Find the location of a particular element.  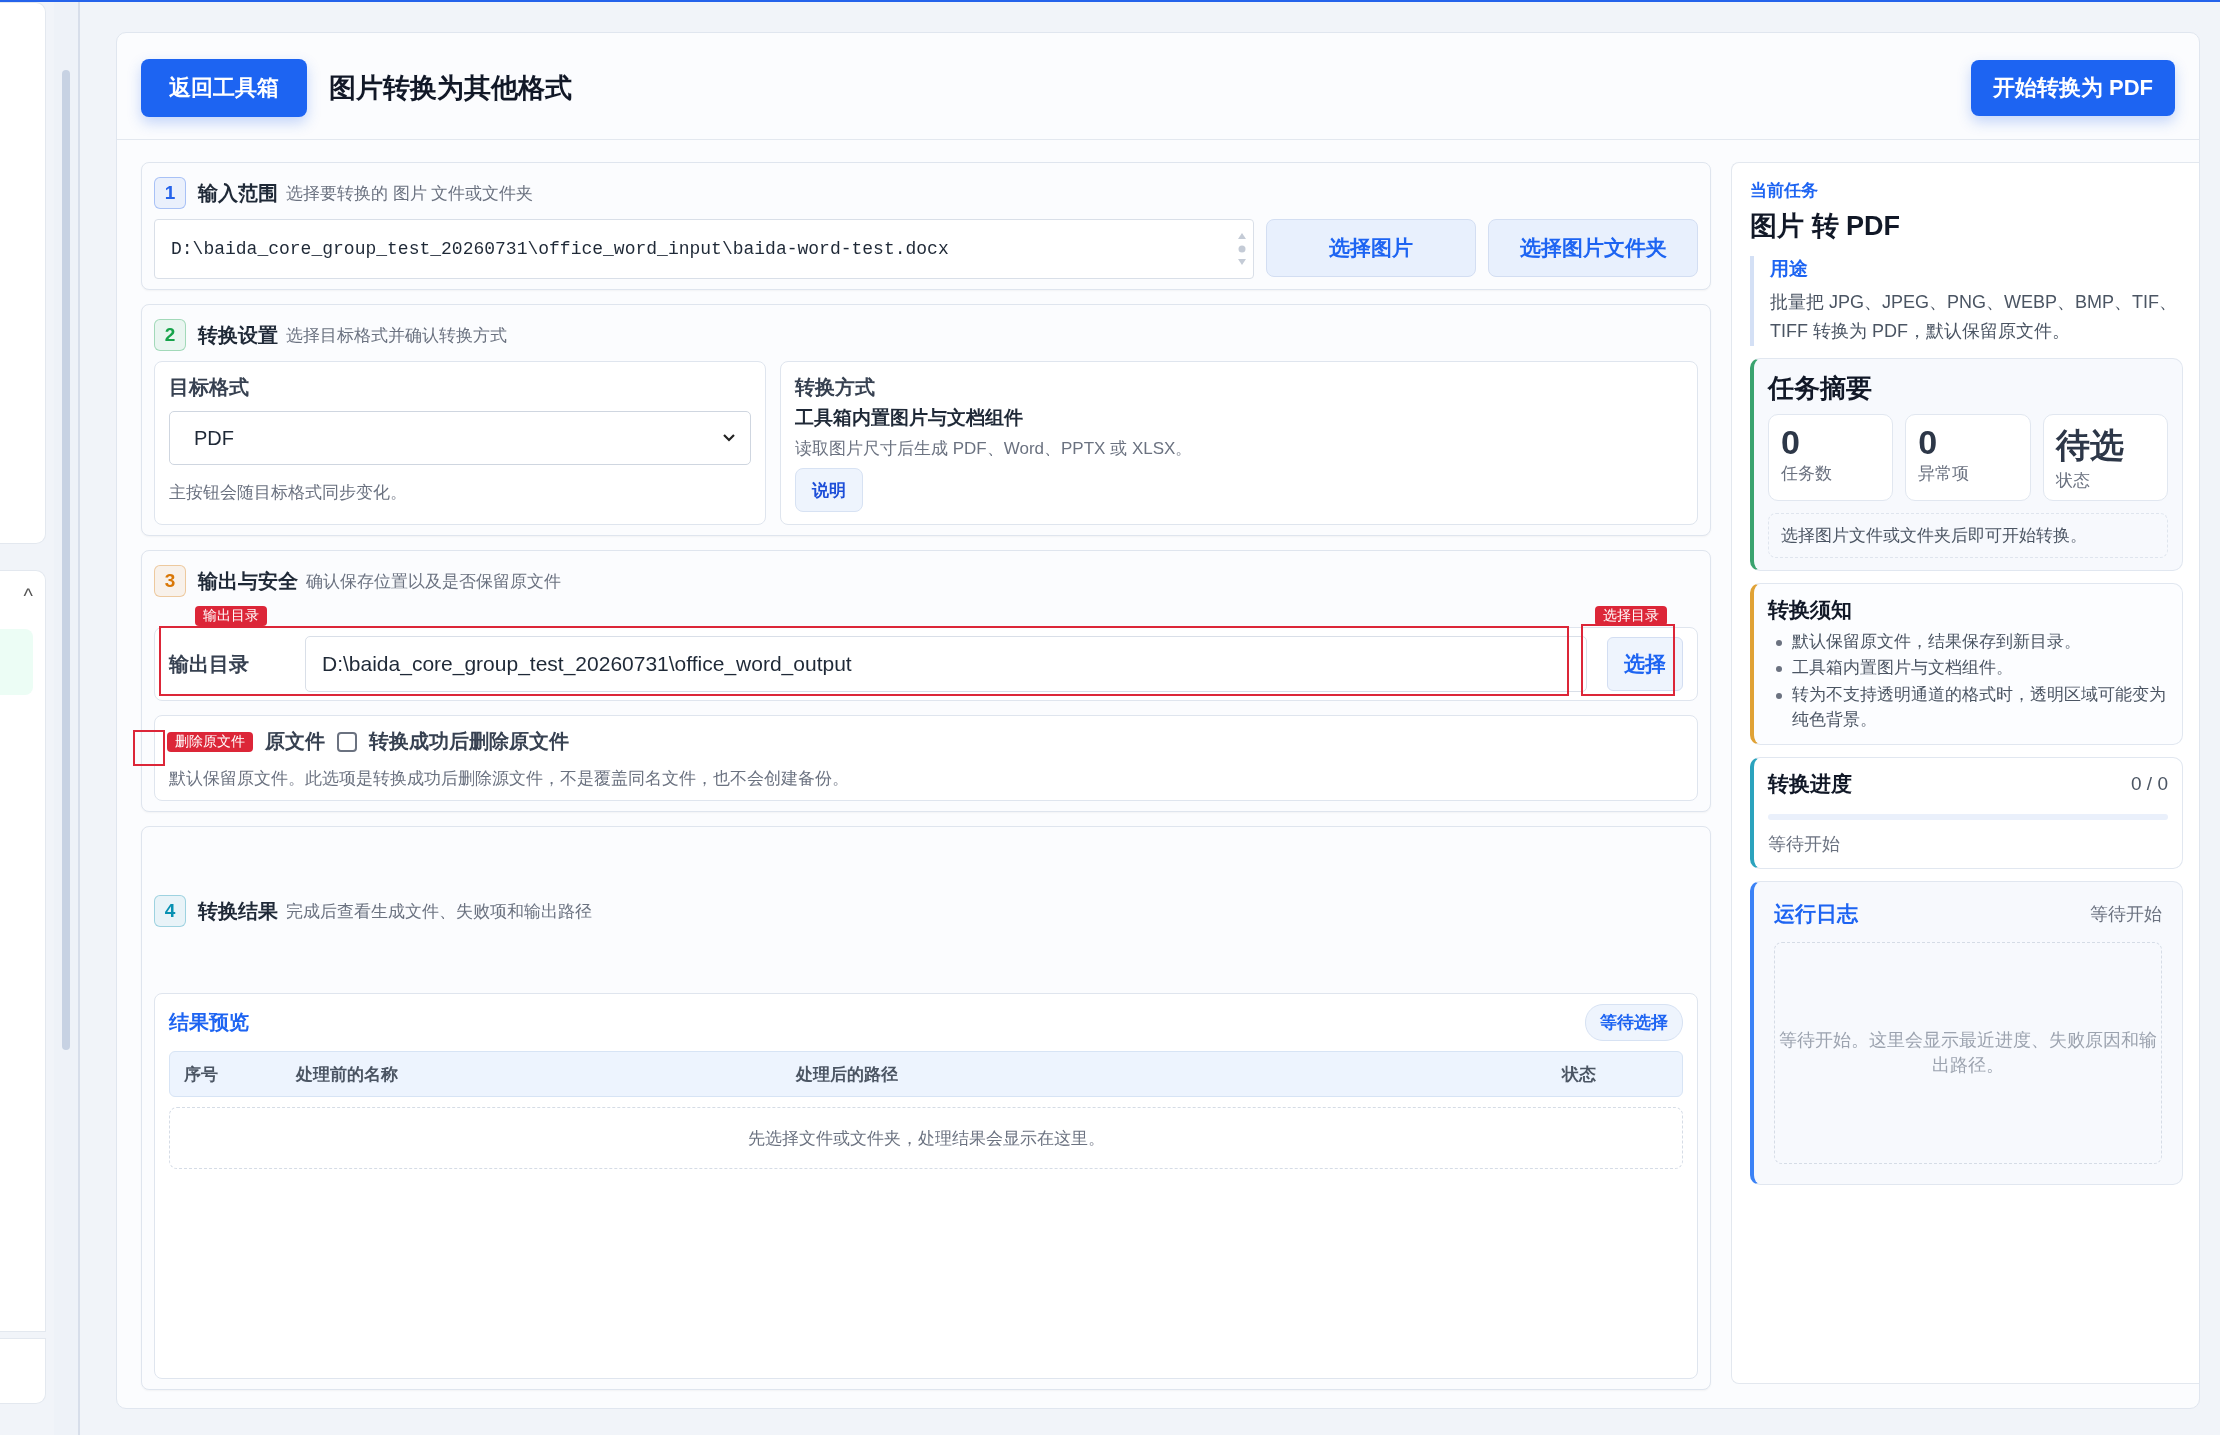

scroll-arrows-icon is located at coordinates (1242, 249).